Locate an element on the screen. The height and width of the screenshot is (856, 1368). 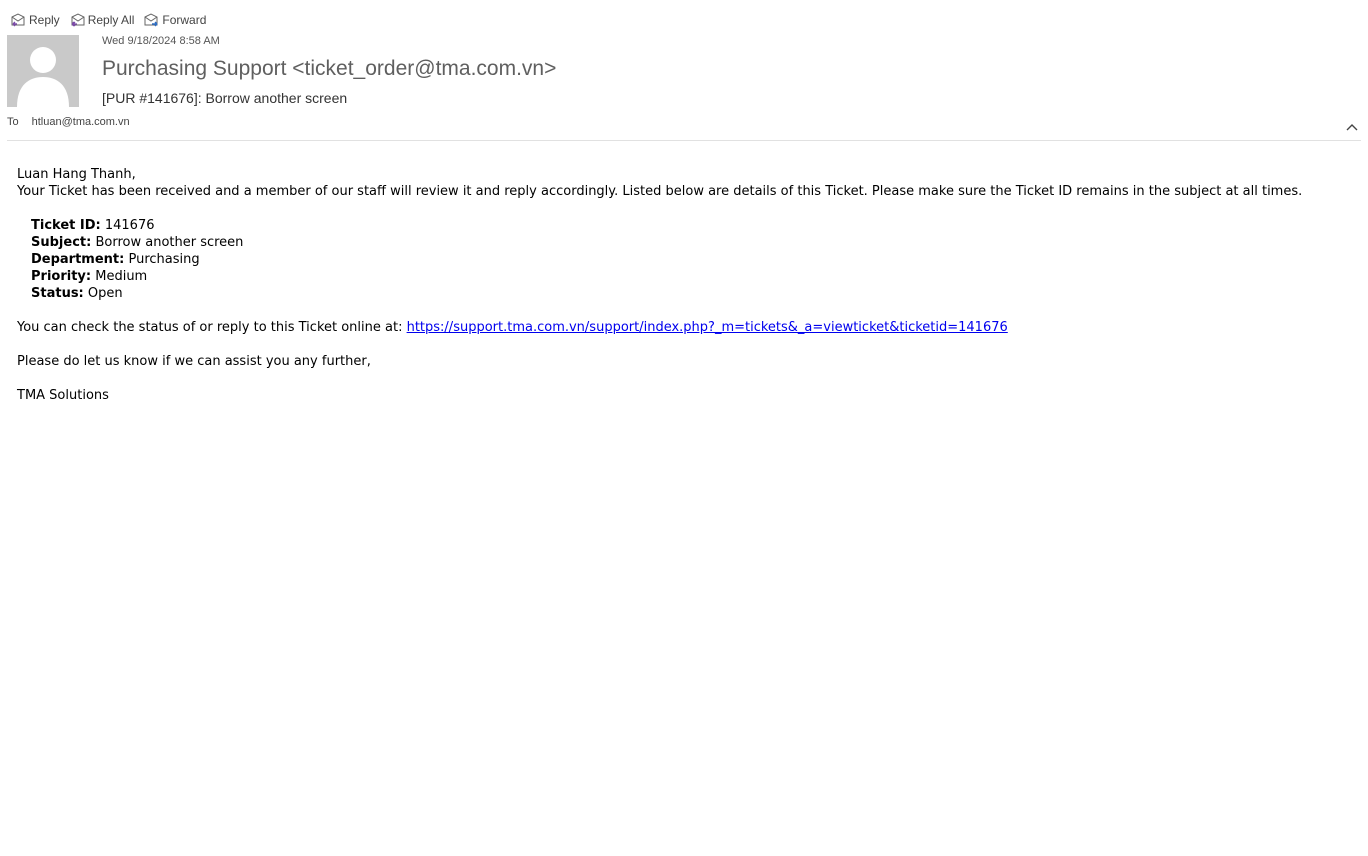
sender-avatar is located at coordinates (43, 71).